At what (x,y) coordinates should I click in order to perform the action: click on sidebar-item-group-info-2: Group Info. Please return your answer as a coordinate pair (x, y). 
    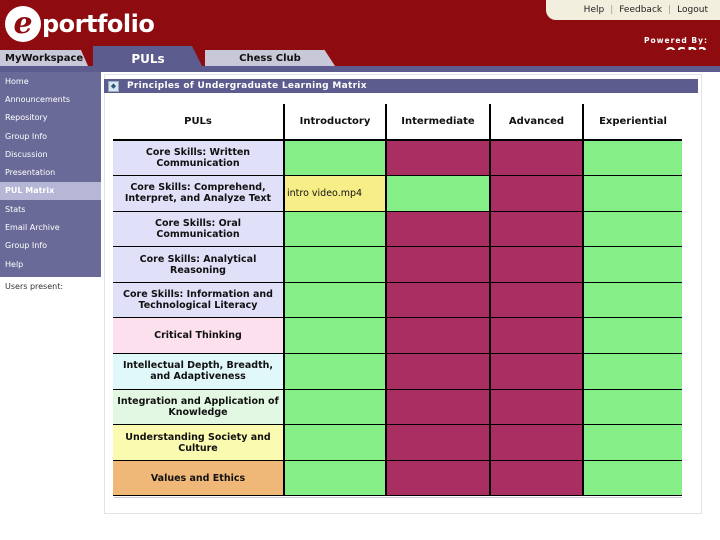
    Looking at the image, I should click on (50, 246).